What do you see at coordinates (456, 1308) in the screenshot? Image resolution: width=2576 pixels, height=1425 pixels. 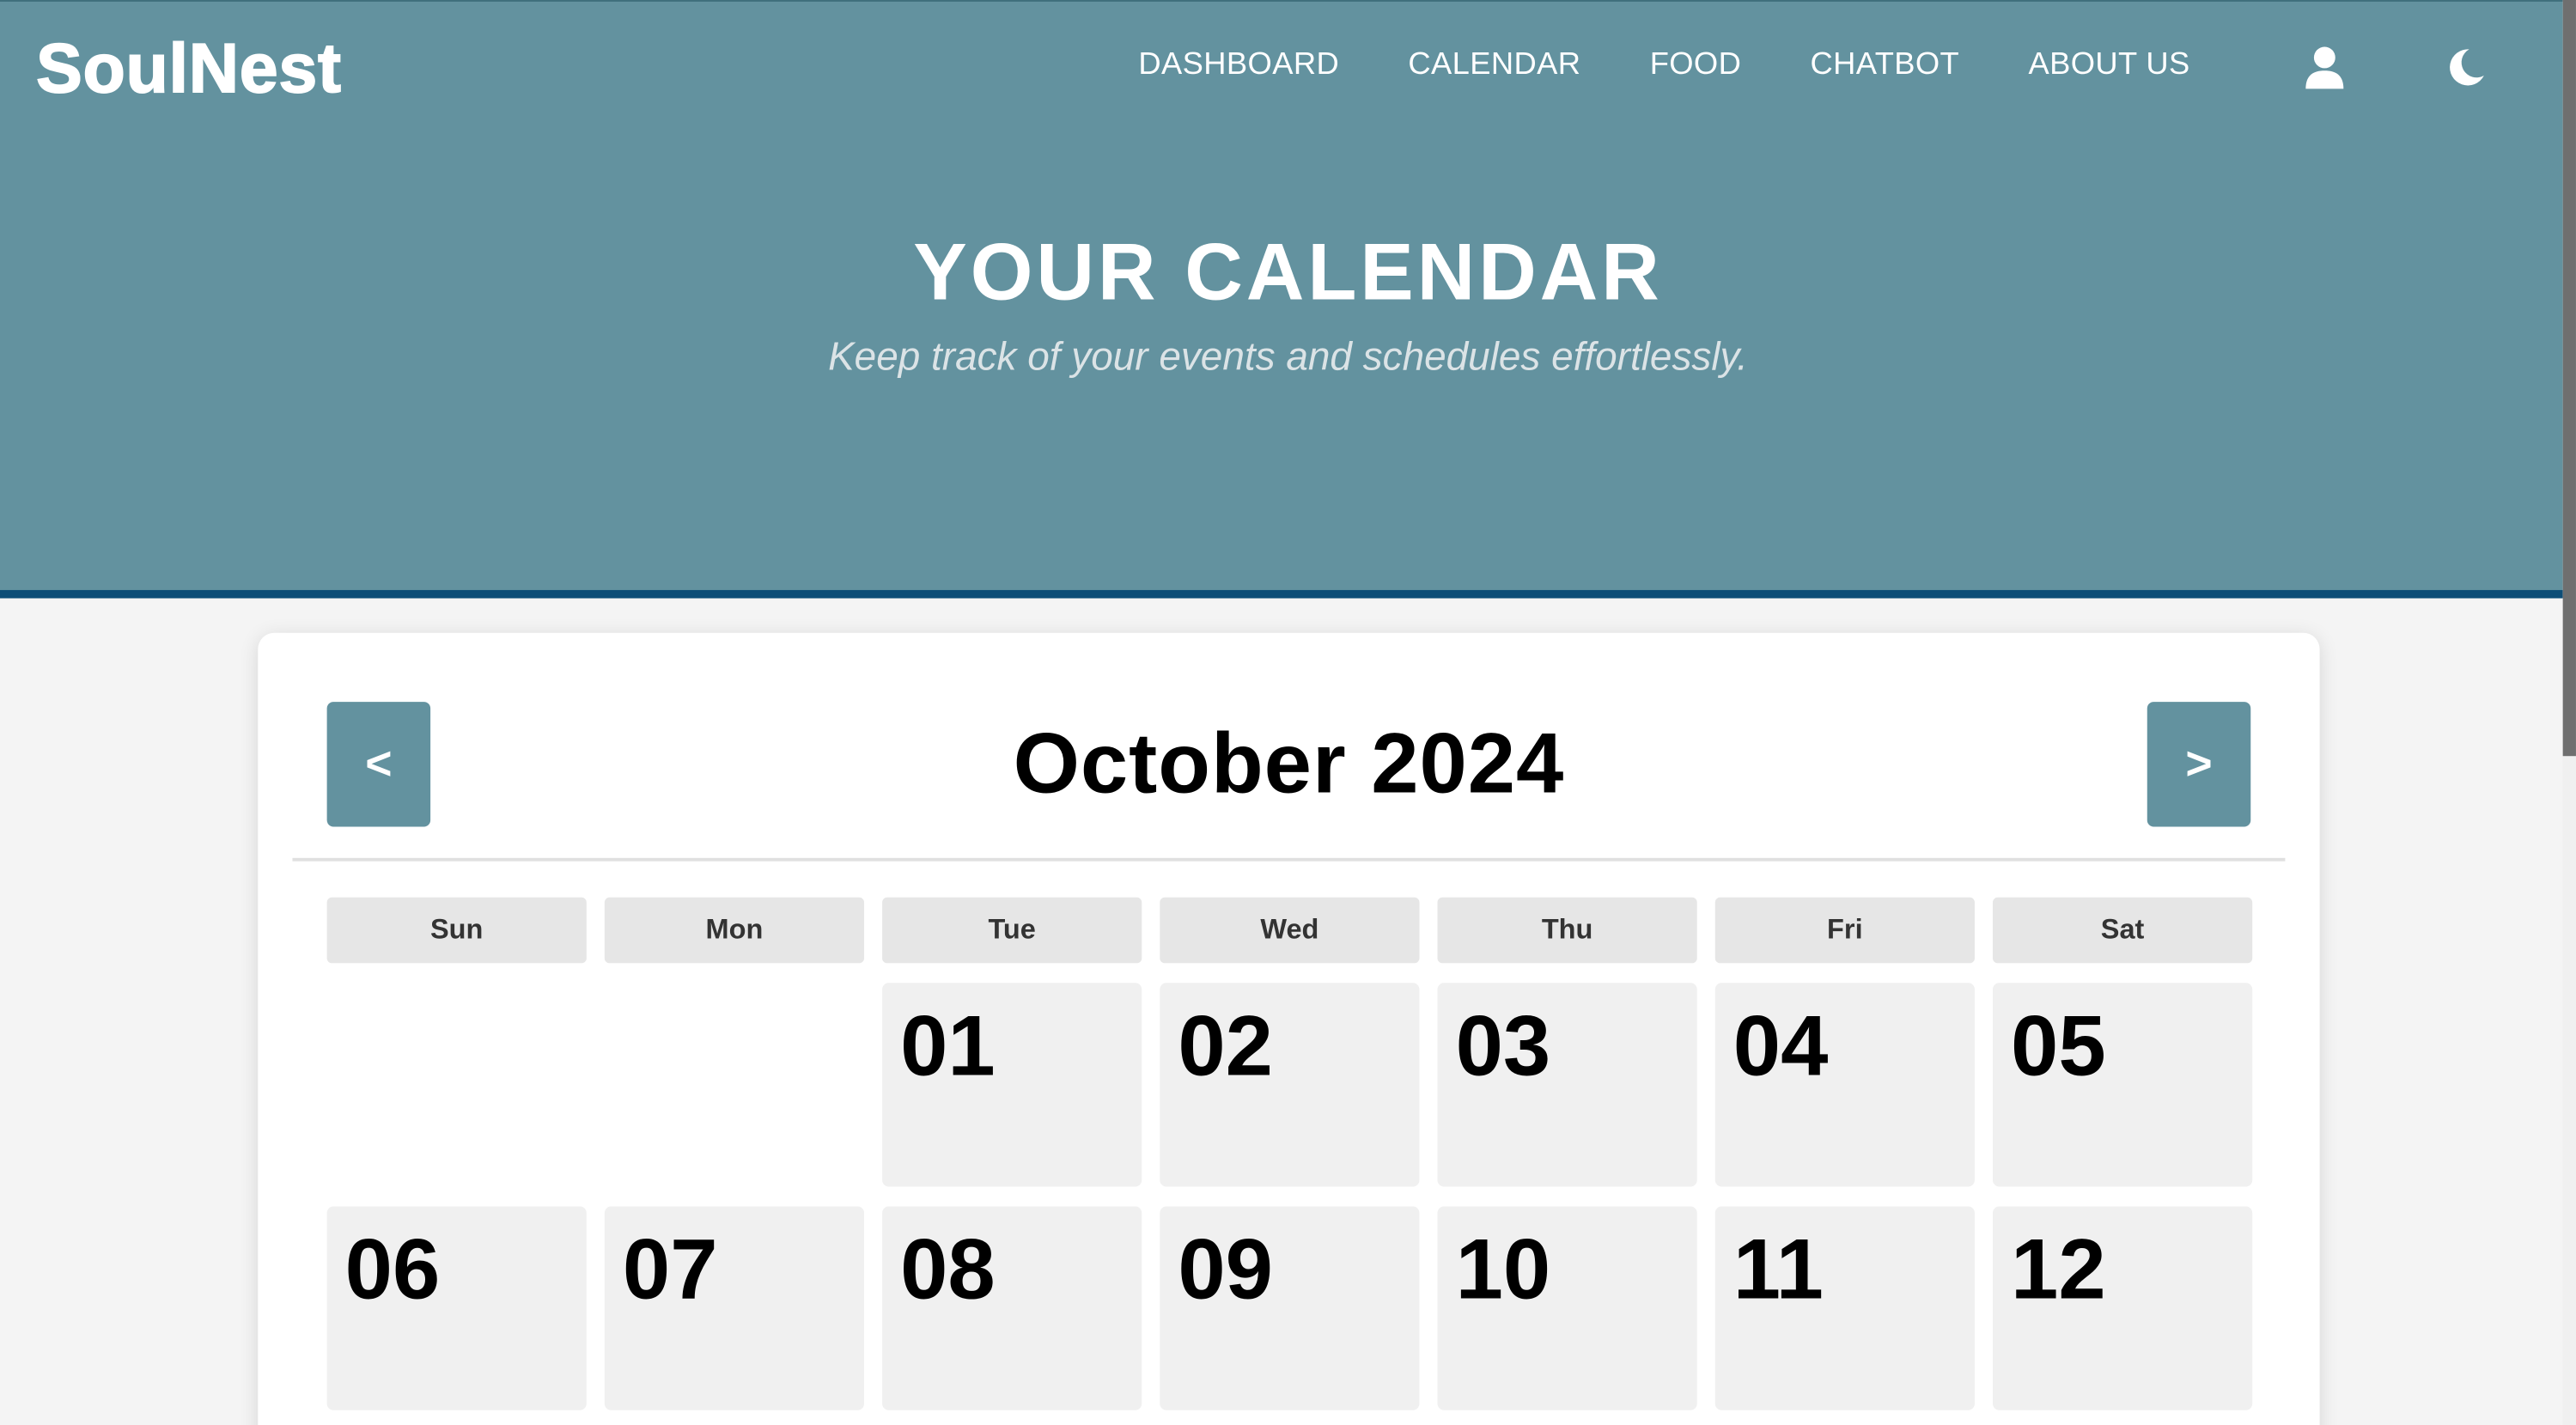 I see `calendar-day-cell: 06` at bounding box center [456, 1308].